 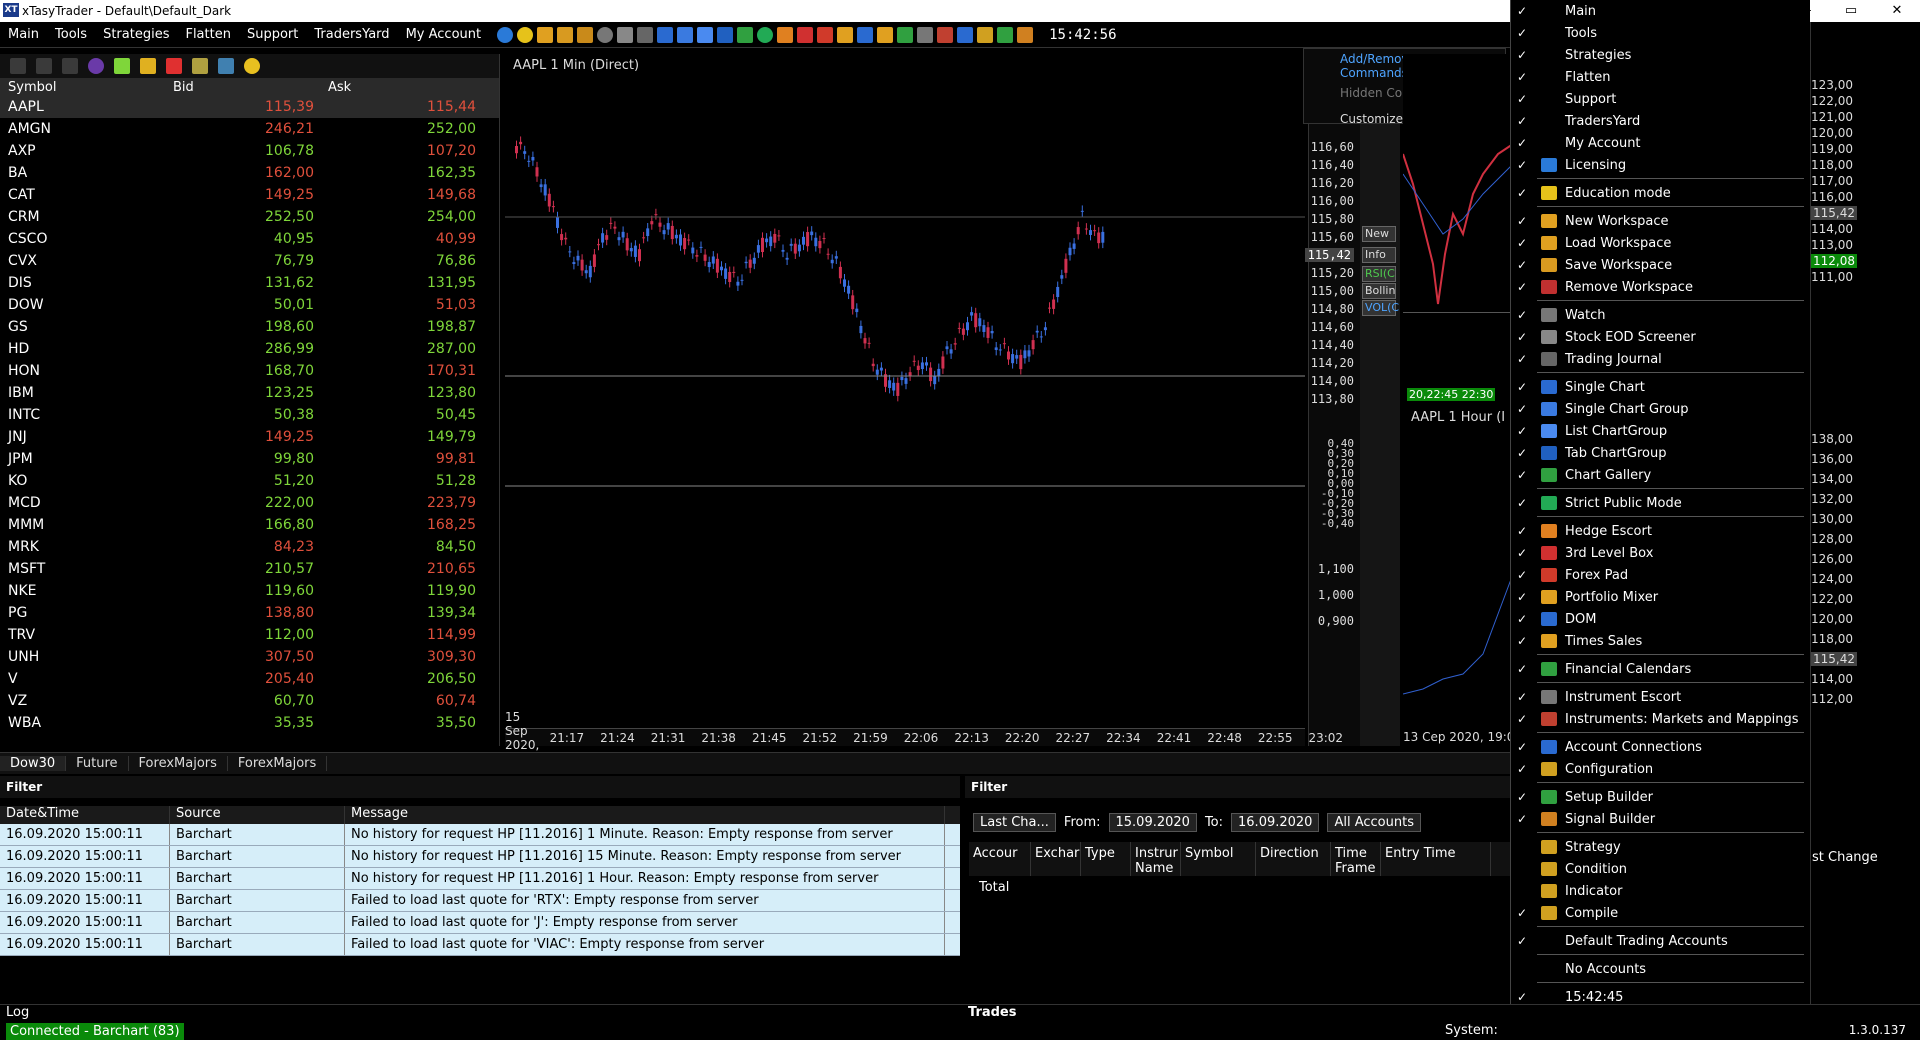 What do you see at coordinates (178, 763) in the screenshot?
I see `tab-forexmajors: ForexMajors` at bounding box center [178, 763].